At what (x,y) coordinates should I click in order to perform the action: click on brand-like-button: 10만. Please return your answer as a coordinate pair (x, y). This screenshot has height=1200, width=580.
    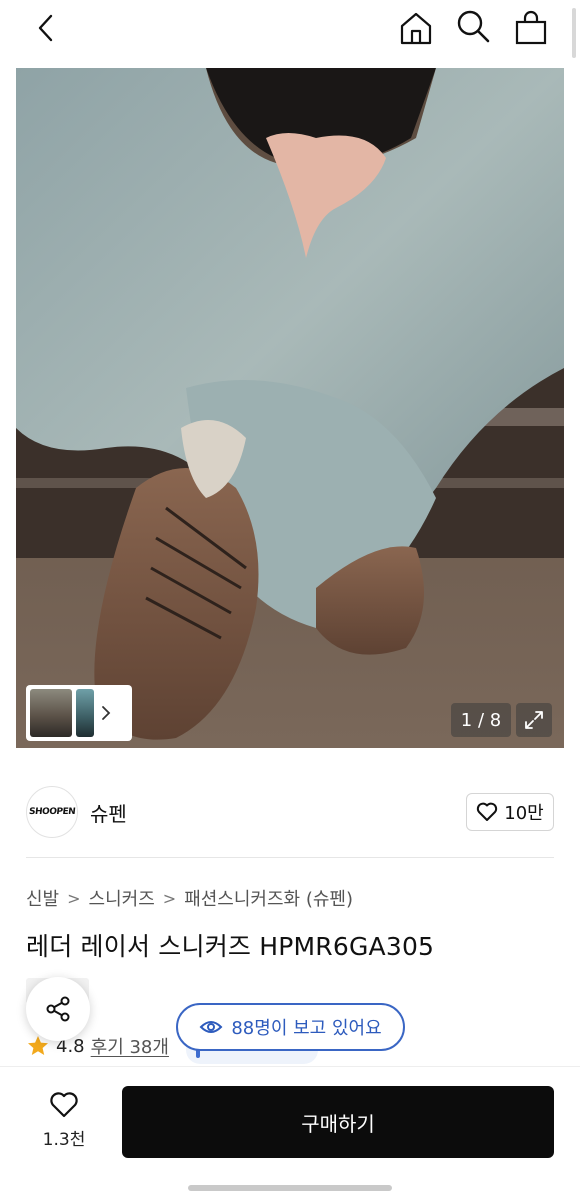
    Looking at the image, I should click on (510, 812).